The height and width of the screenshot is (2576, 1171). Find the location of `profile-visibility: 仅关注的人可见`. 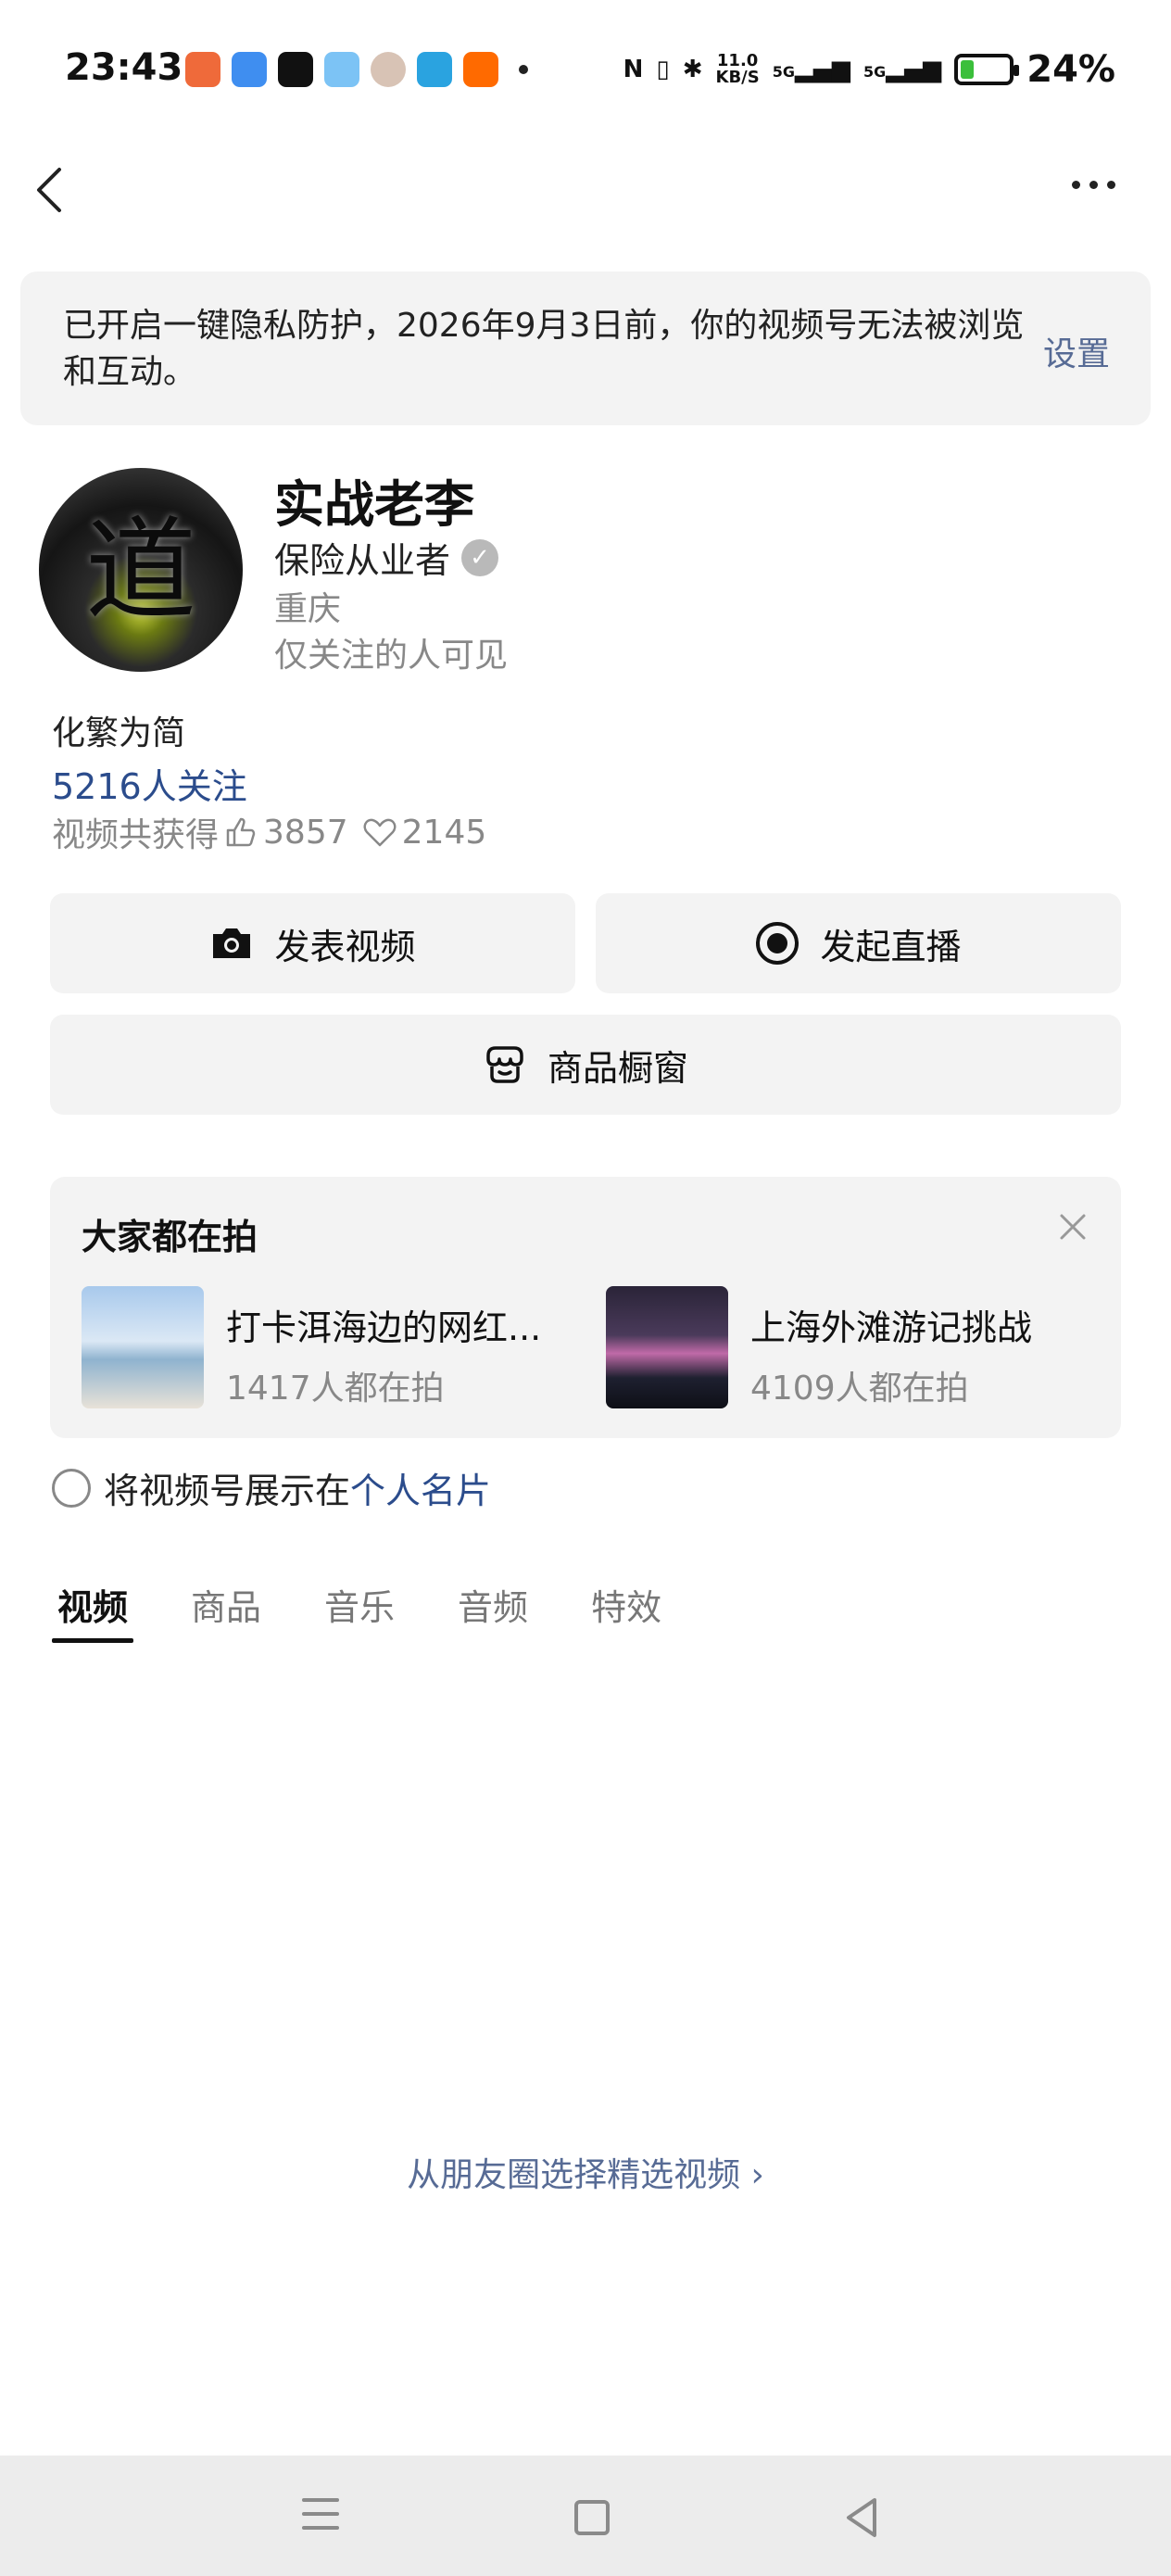

profile-visibility: 仅关注的人可见 is located at coordinates (392, 656).